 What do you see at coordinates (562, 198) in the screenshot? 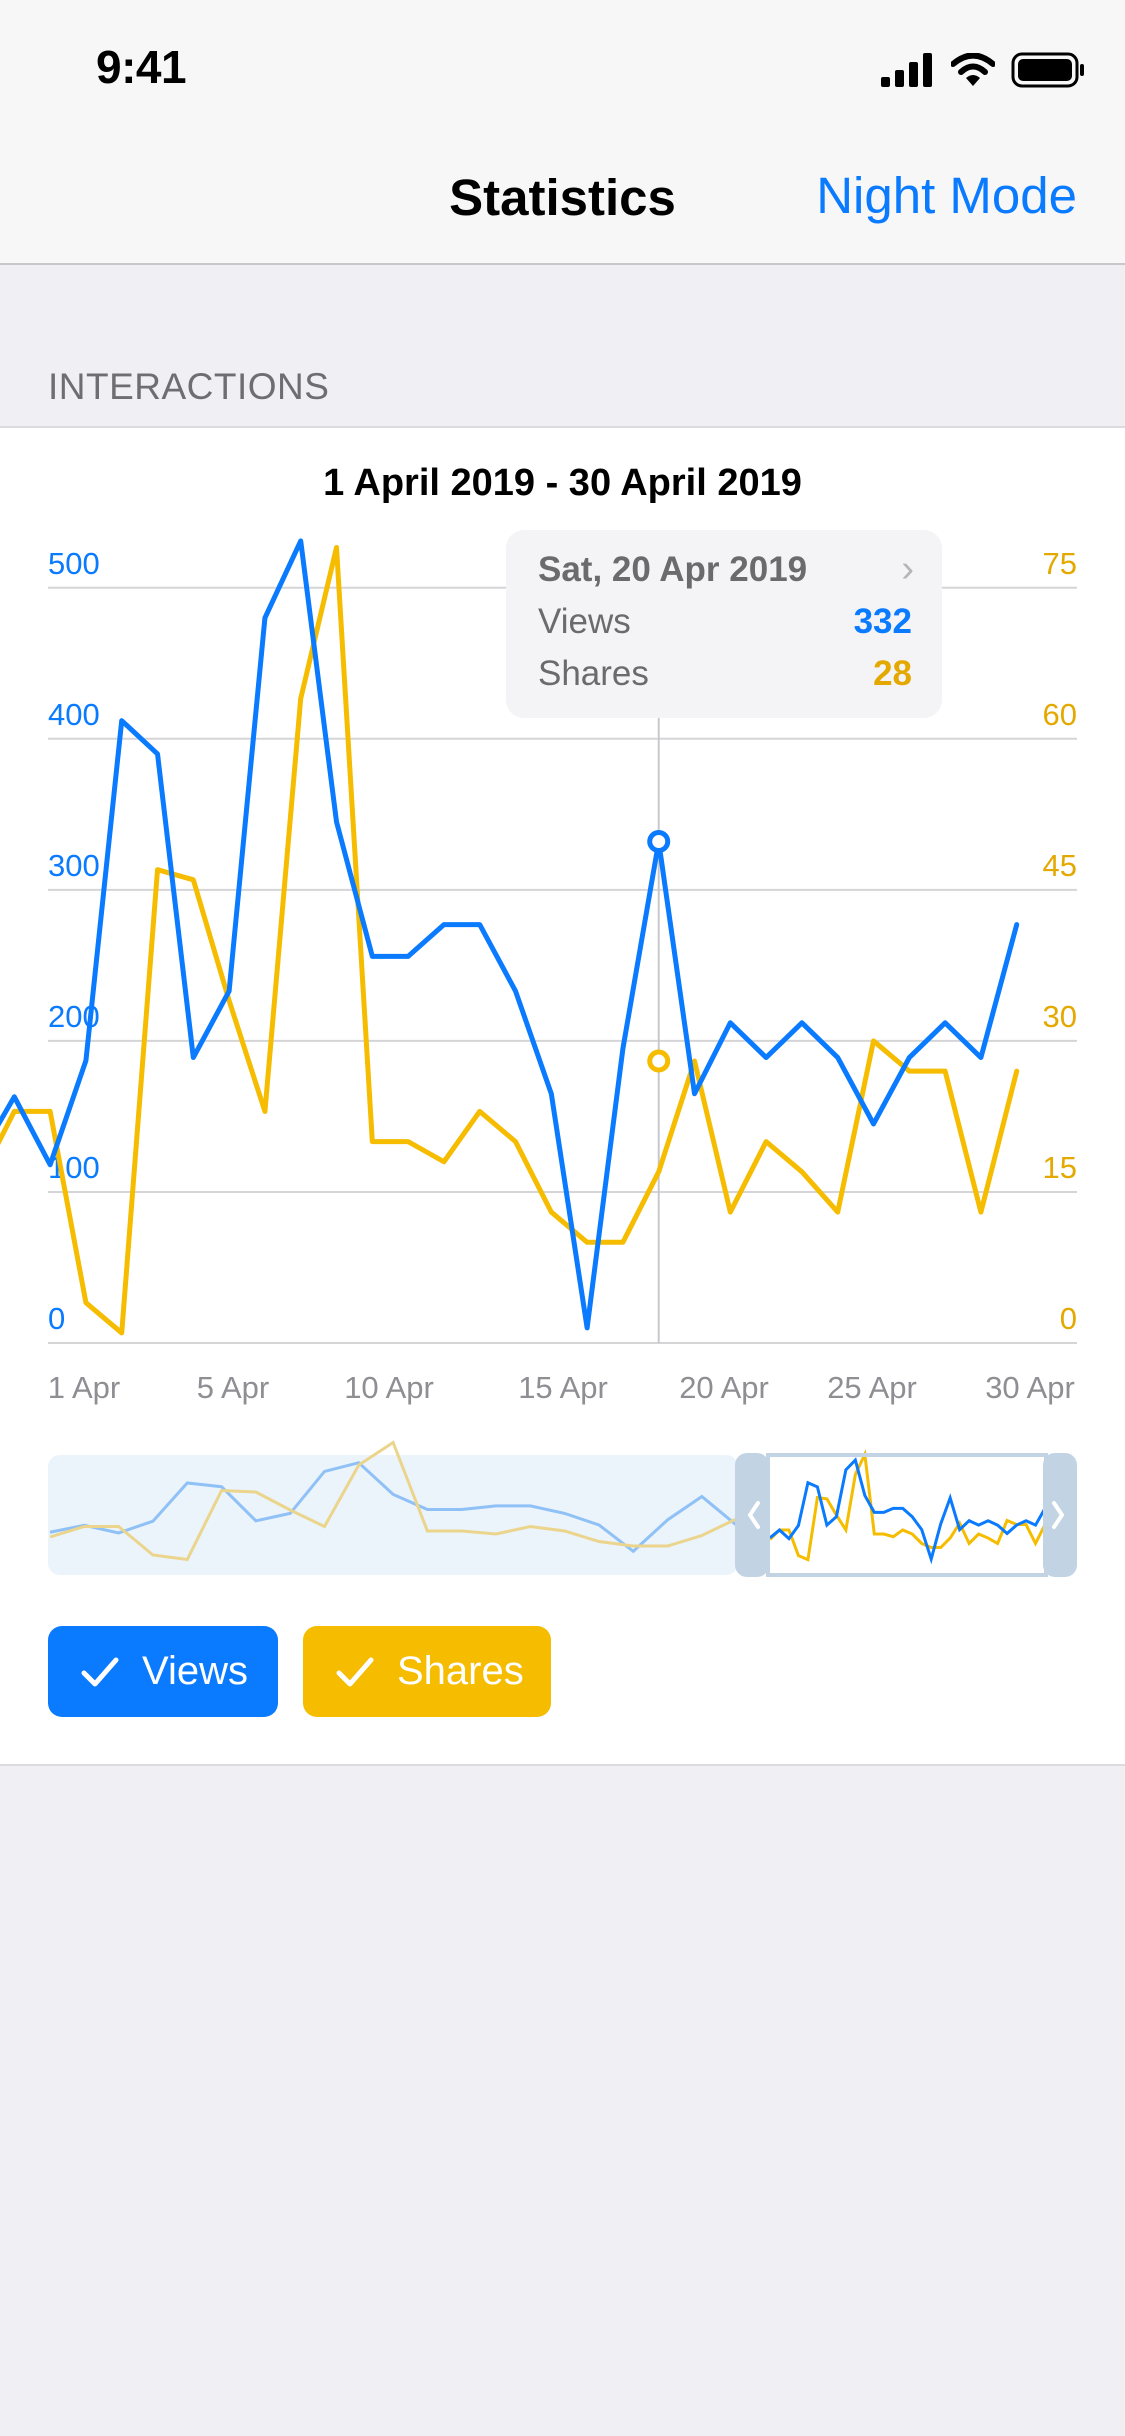
I see `navigation-bar: Statistics Night Mode` at bounding box center [562, 198].